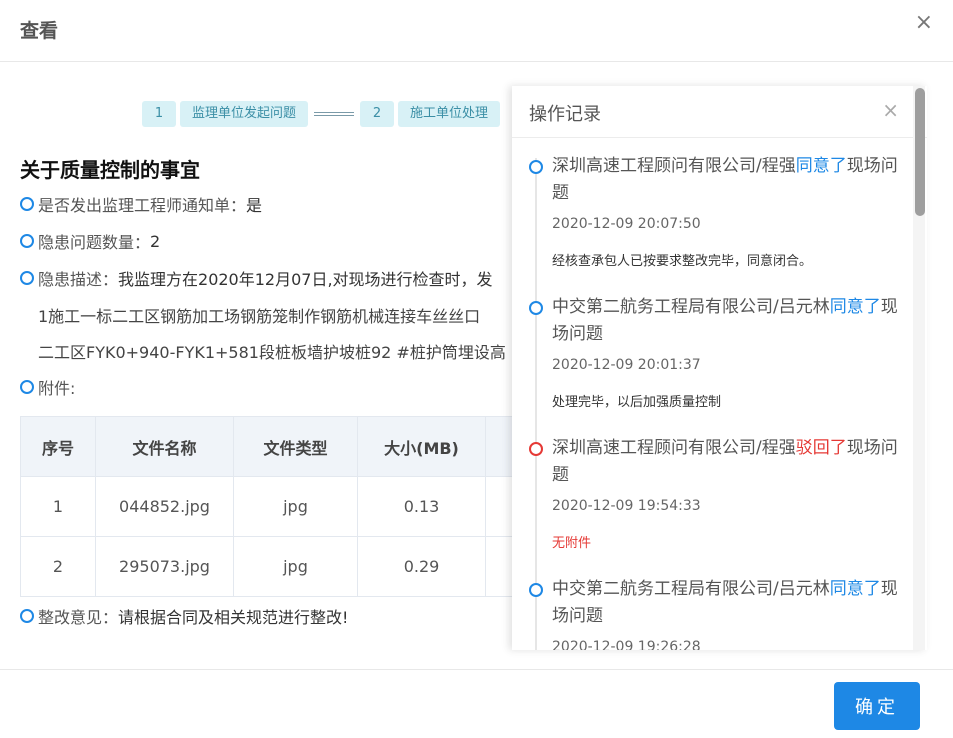 This screenshot has height=738, width=953. I want to click on field-opinion: 整改意见： 请根据合同及相关规范进行整改!, so click(184, 616).